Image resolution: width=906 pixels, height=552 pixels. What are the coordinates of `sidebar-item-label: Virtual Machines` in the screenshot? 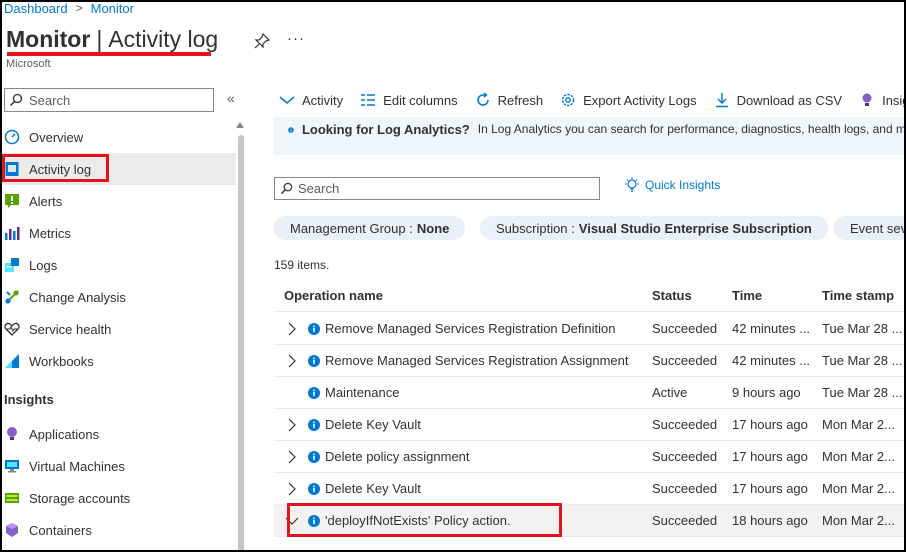 It's located at (77, 466).